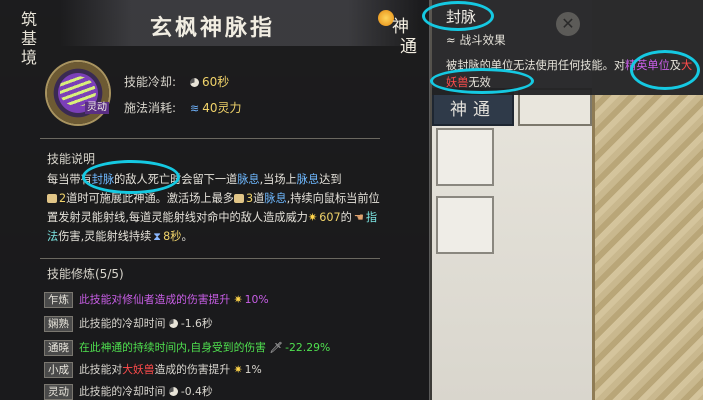  I want to click on status-description: 被封脉的单位无法使用任何技能。对精英单位及大妖兽无效, so click(569, 74).